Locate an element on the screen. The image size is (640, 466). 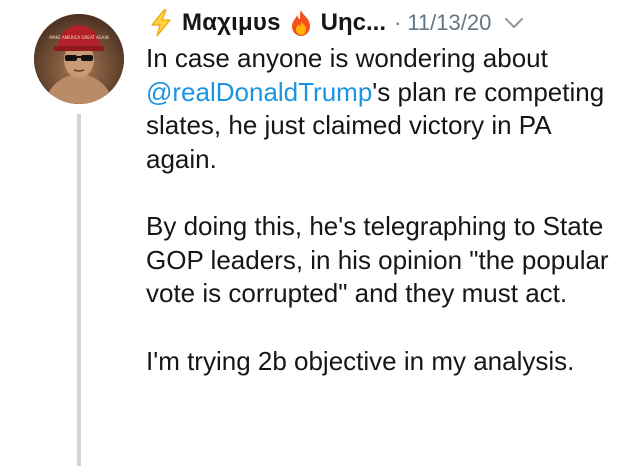
paragraph-3: I'm trying 2b objective in my analysis. is located at coordinates (360, 360).